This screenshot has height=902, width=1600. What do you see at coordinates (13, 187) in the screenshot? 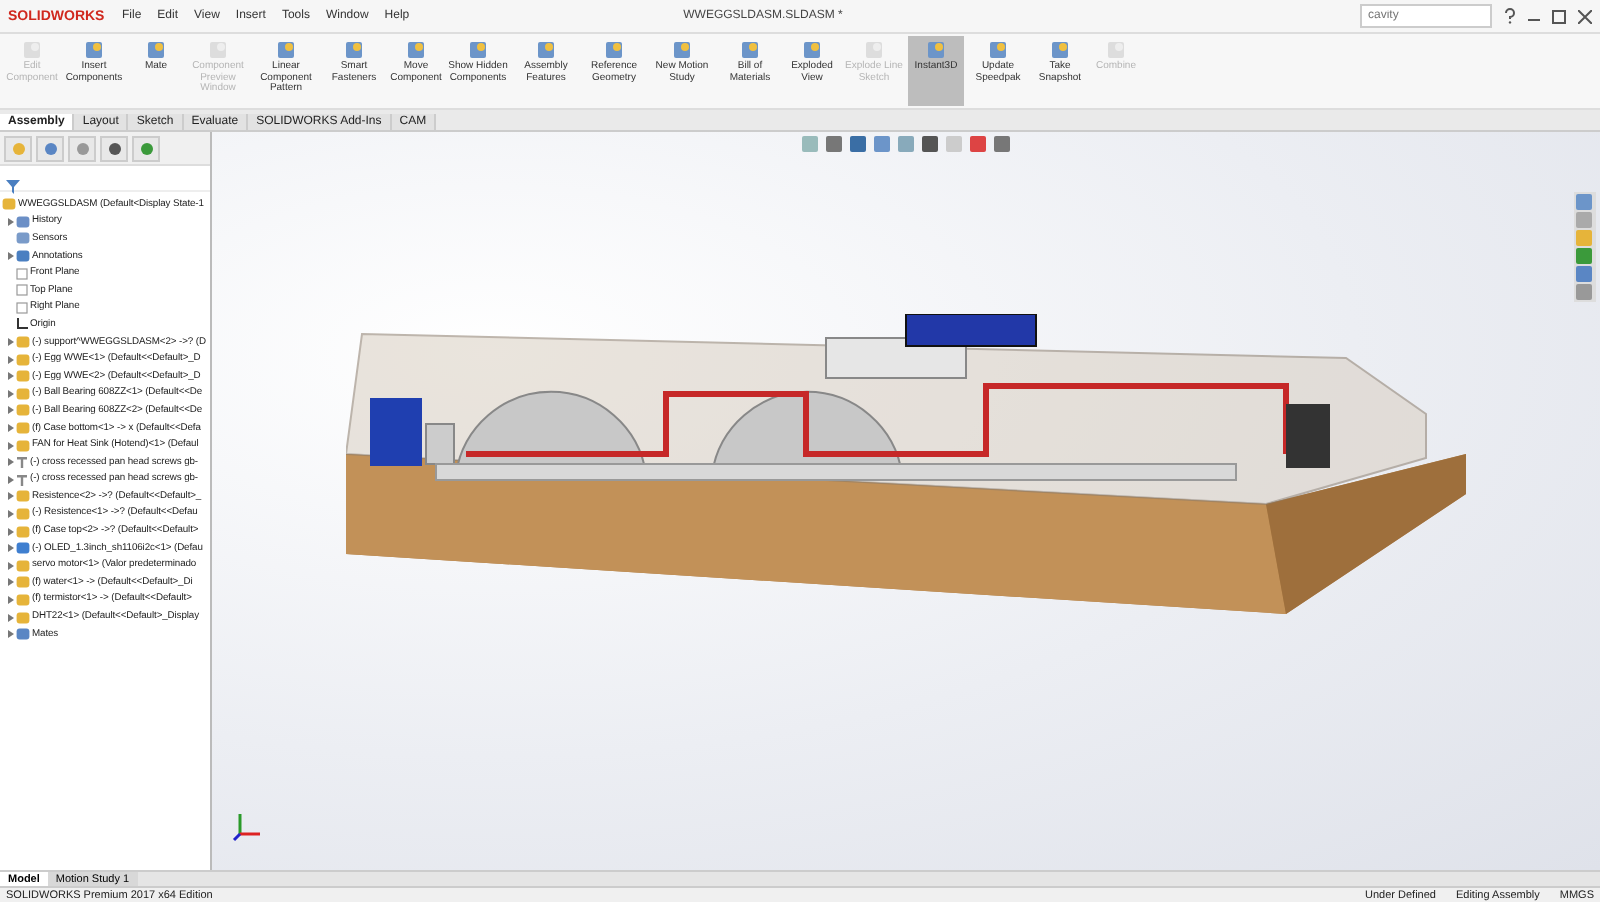
I see `filter-icon` at bounding box center [13, 187].